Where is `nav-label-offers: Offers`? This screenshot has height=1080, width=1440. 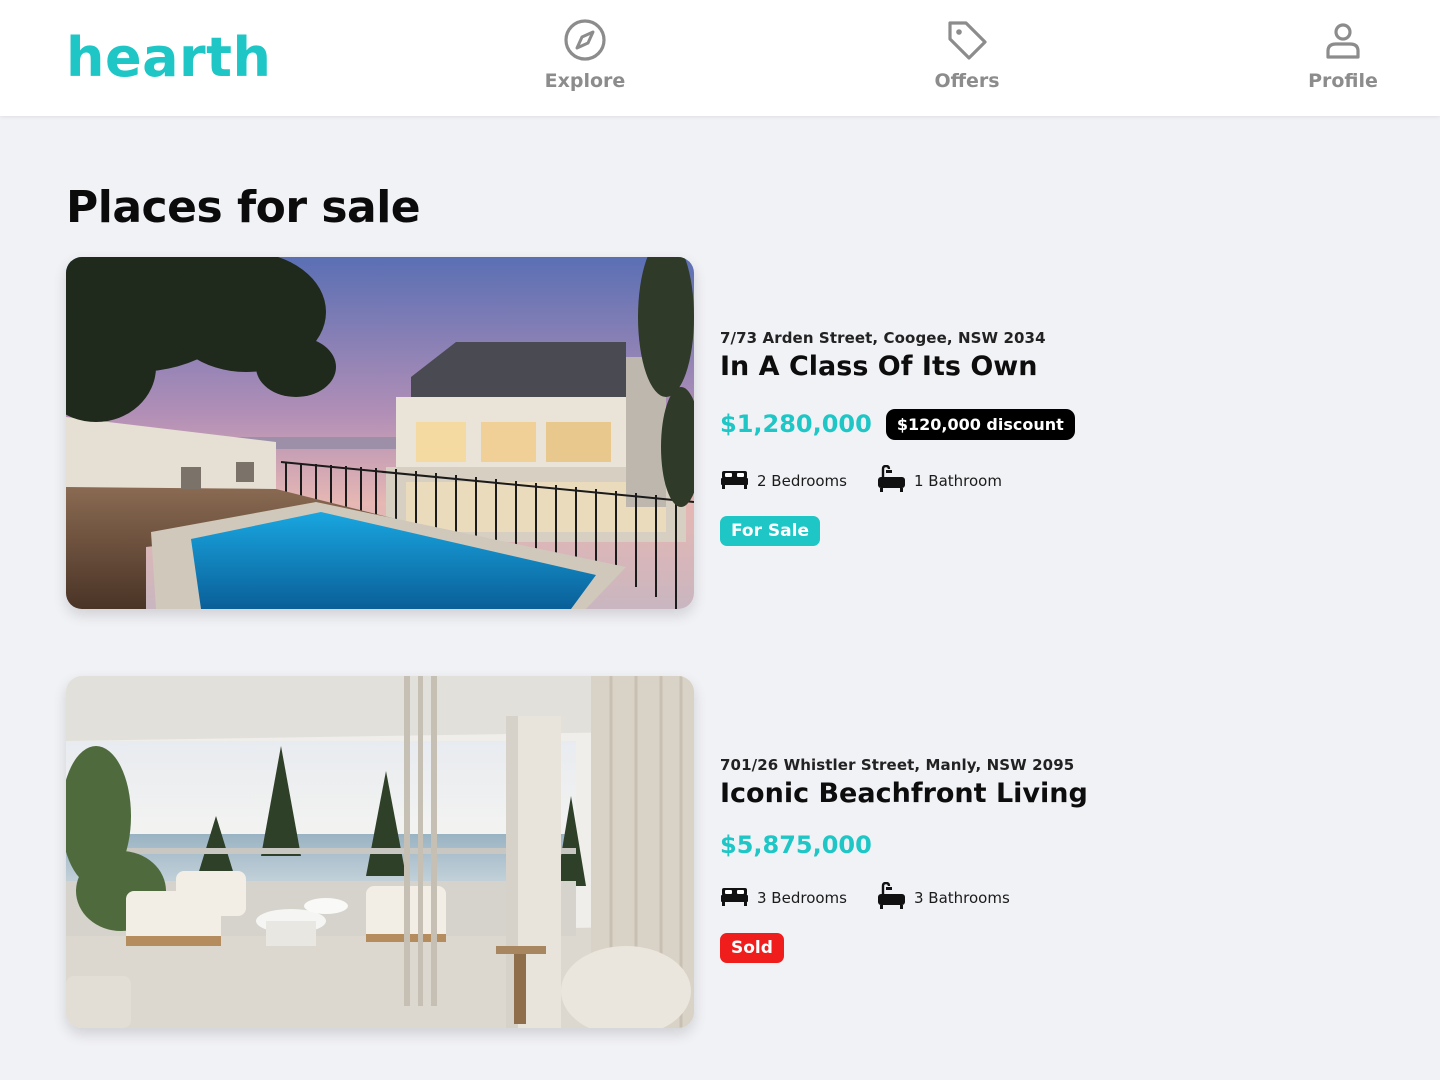 nav-label-offers: Offers is located at coordinates (967, 81).